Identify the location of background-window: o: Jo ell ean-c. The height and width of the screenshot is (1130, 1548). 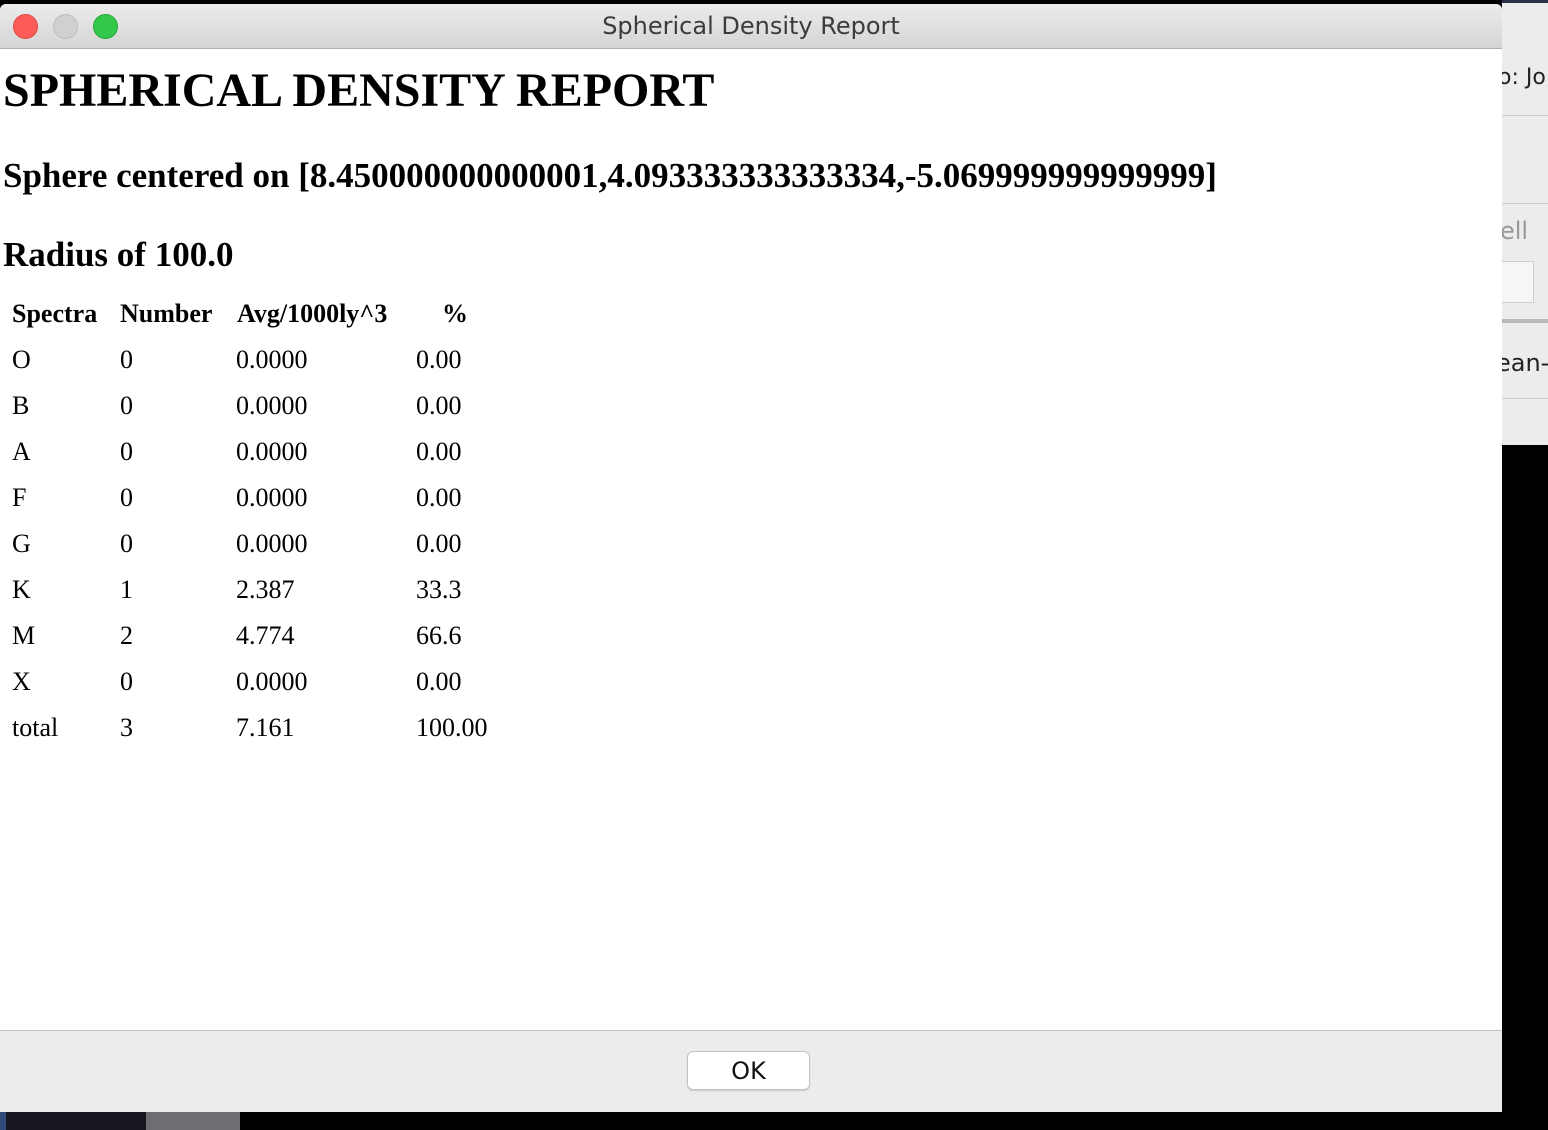
(1525, 222).